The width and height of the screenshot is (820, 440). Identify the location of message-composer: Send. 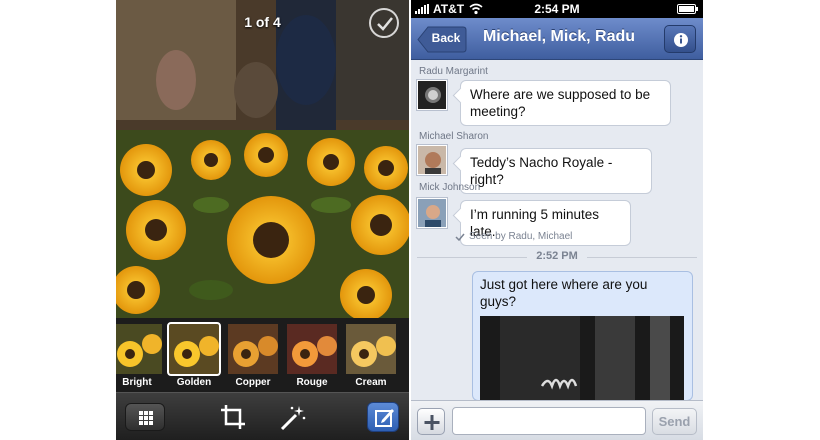
(557, 420).